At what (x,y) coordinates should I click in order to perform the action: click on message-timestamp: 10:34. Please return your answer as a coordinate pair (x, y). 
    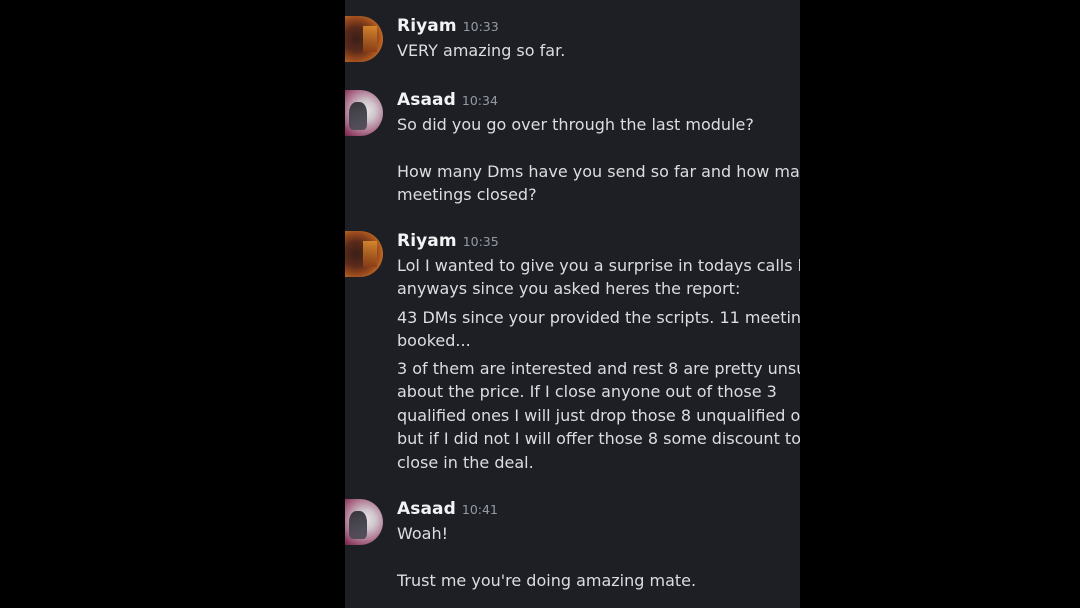
    Looking at the image, I should click on (479, 100).